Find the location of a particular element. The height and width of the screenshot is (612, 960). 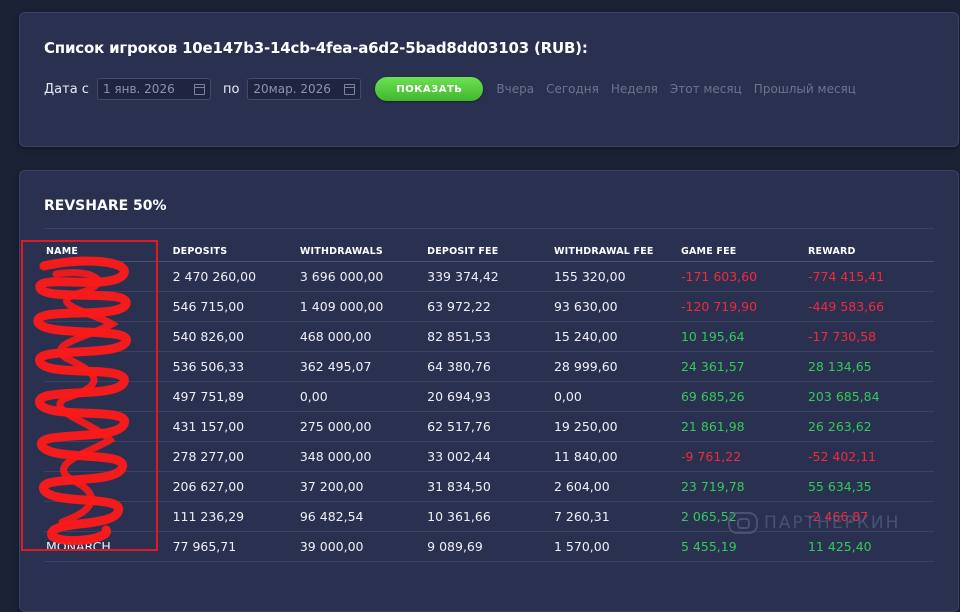

cell-withdrawal-fee: 1 570,00 is located at coordinates (615, 546).